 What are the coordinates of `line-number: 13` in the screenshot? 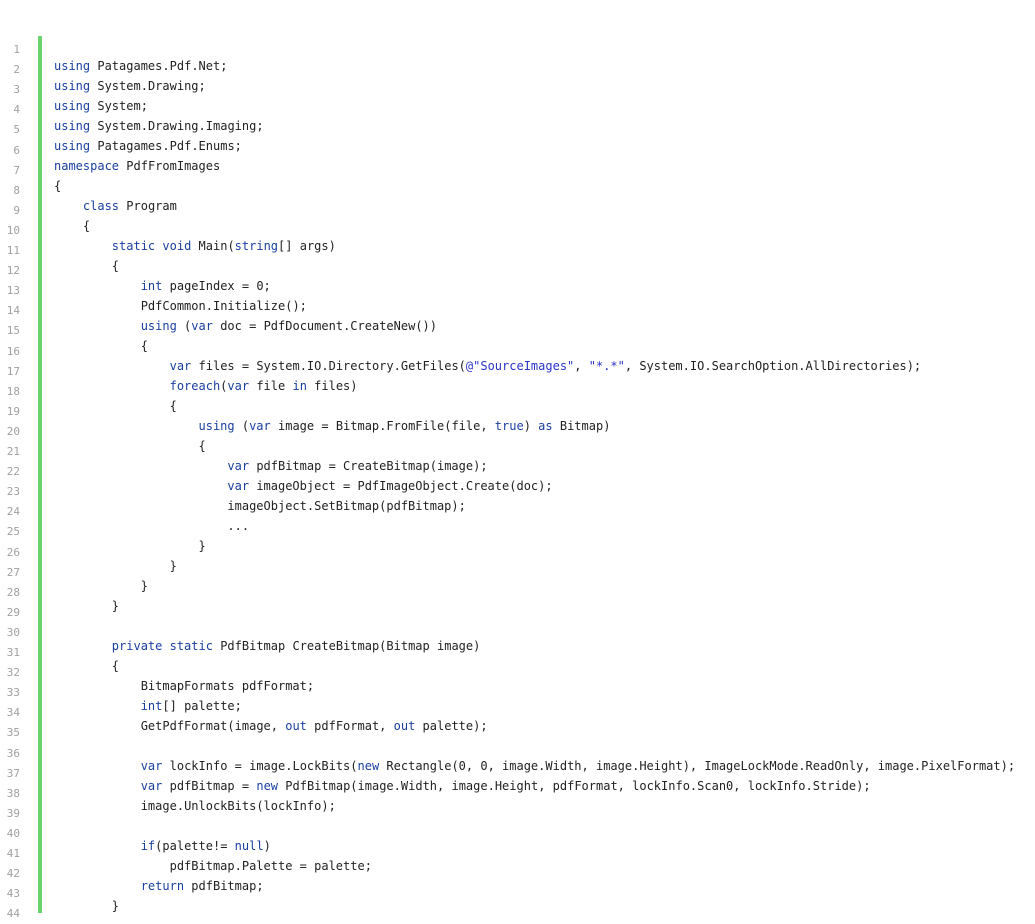 It's located at (13, 291).